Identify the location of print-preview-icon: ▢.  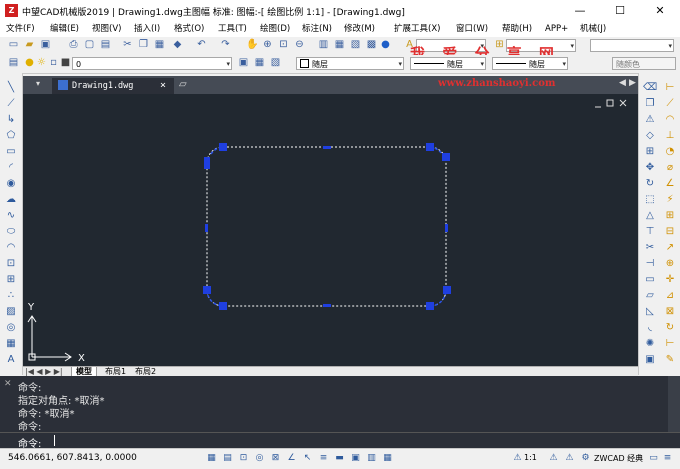
(89, 45).